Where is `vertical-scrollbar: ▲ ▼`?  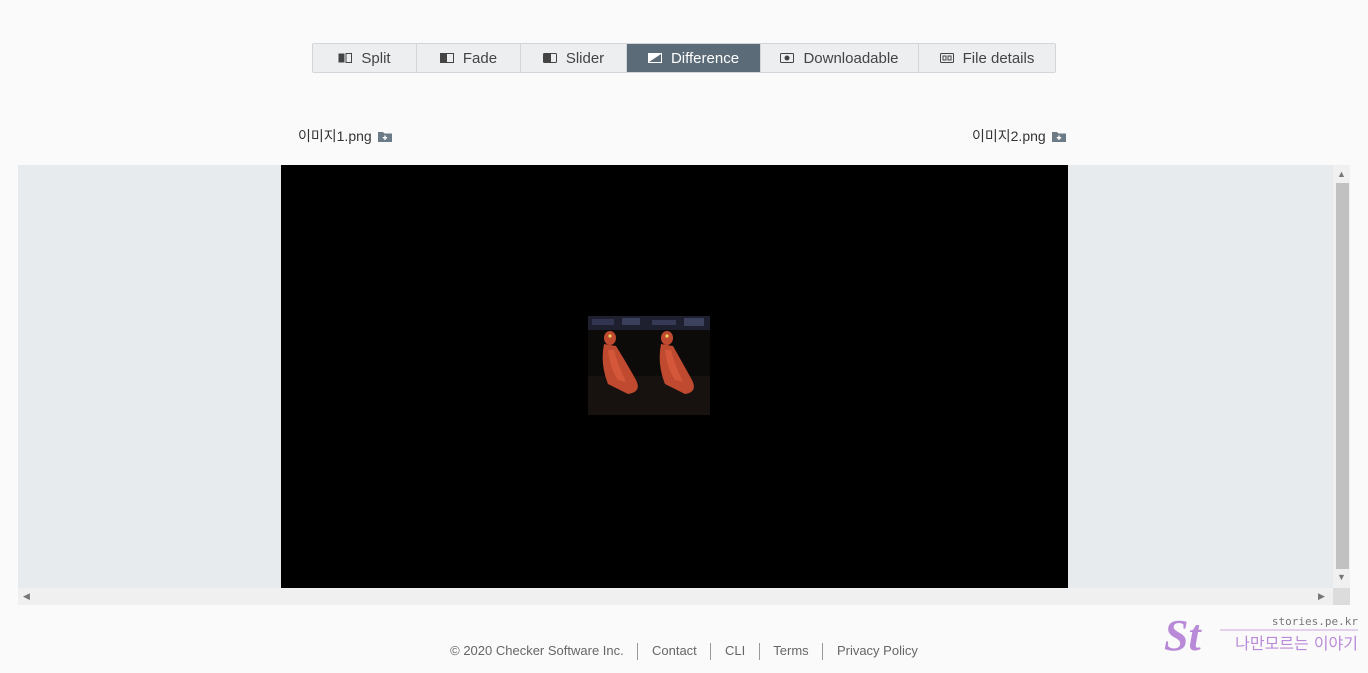
vertical-scrollbar: ▲ ▼ is located at coordinates (1341, 376).